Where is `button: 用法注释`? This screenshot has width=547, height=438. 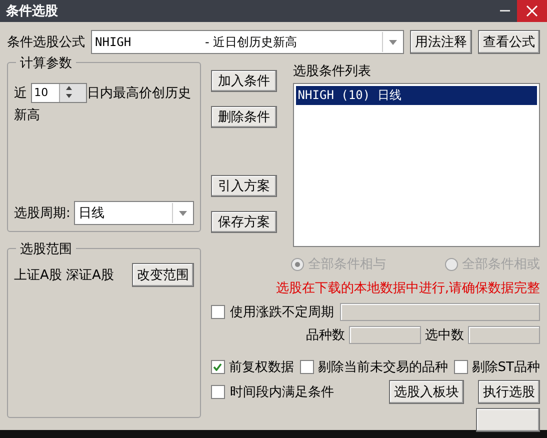
button: 用法注释 is located at coordinates (441, 42).